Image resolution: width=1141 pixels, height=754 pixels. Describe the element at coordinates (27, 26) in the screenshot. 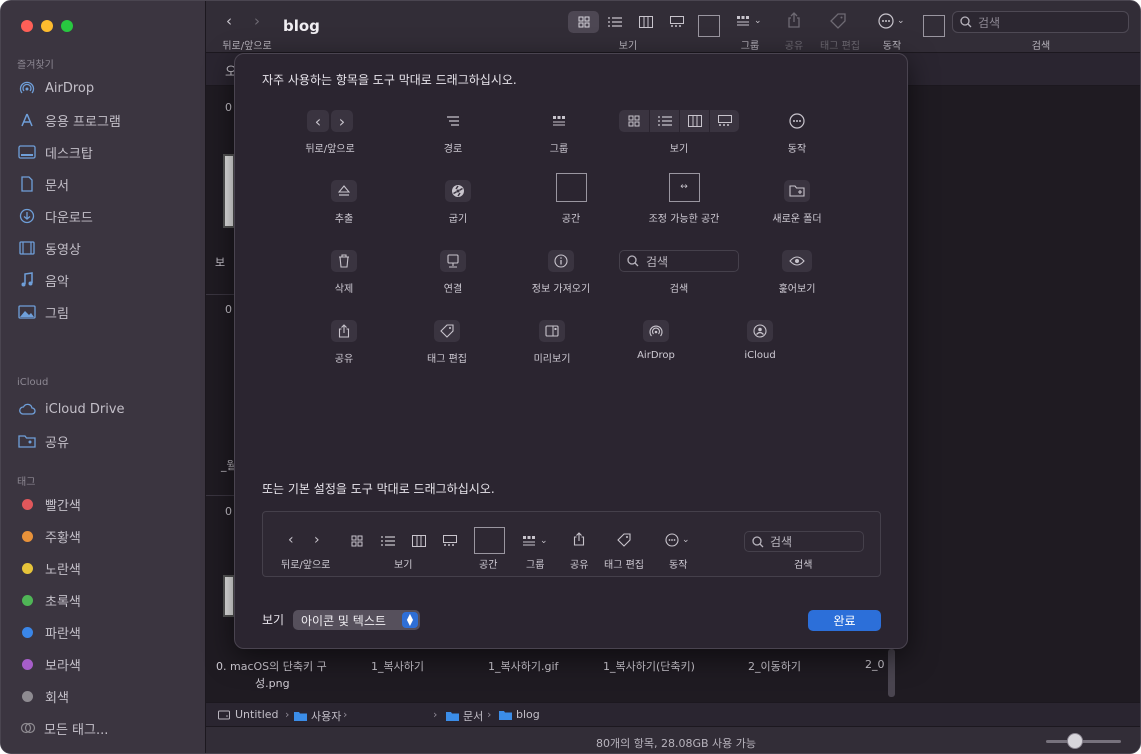

I see `close-window-button` at that location.